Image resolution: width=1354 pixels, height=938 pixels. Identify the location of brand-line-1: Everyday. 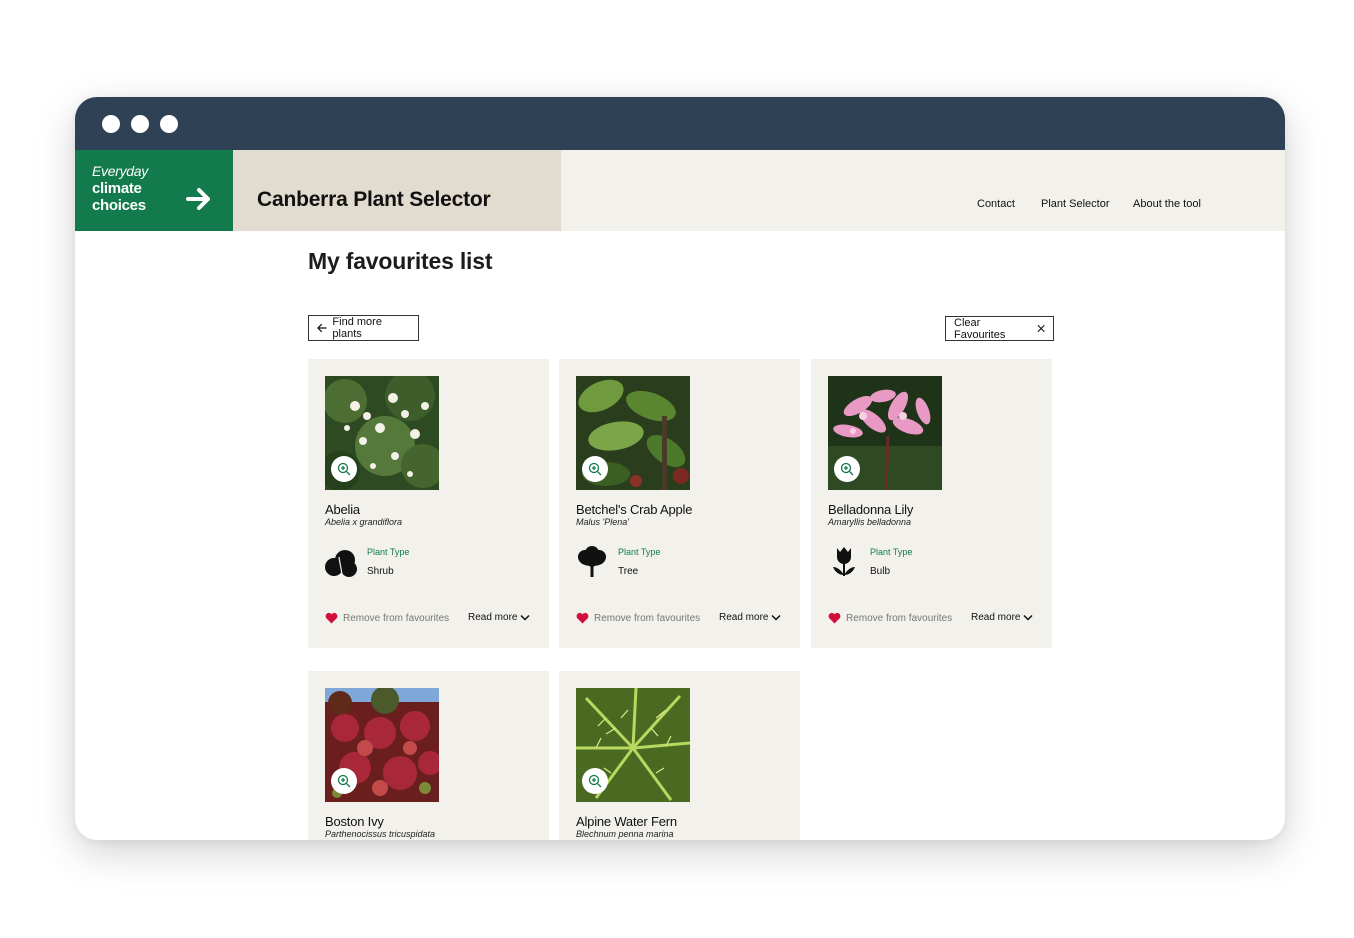
(120, 171).